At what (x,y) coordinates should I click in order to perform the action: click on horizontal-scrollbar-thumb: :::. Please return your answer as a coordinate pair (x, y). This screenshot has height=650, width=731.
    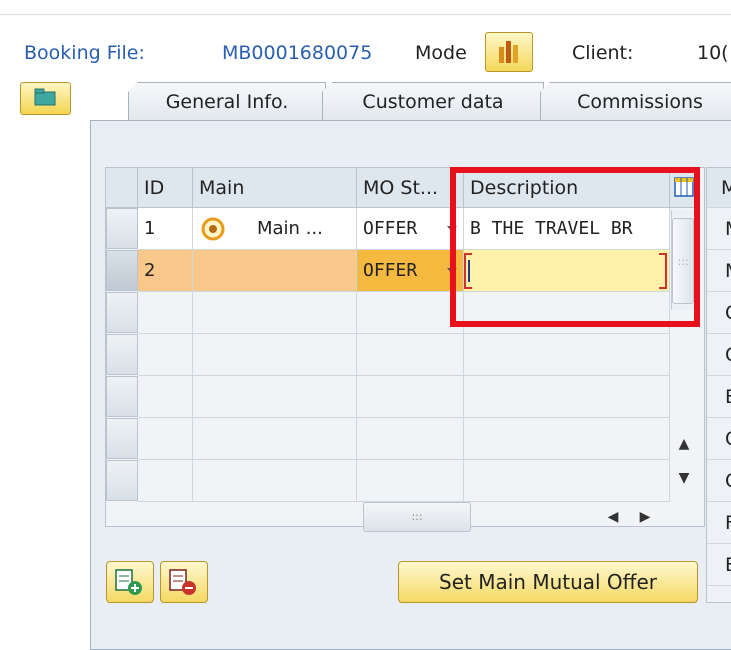
    Looking at the image, I should click on (417, 517).